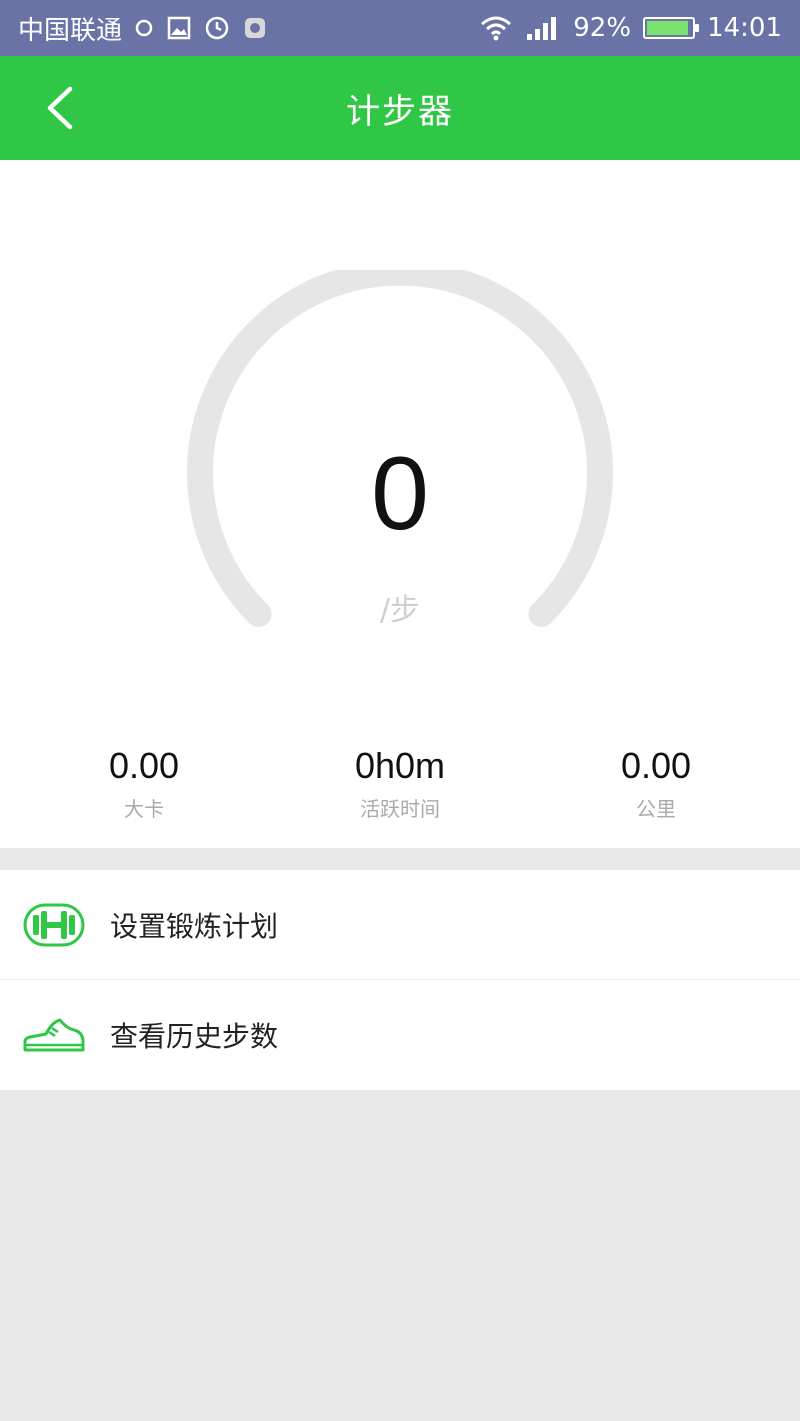  I want to click on stat-calories: 0.00 大卡, so click(144, 785).